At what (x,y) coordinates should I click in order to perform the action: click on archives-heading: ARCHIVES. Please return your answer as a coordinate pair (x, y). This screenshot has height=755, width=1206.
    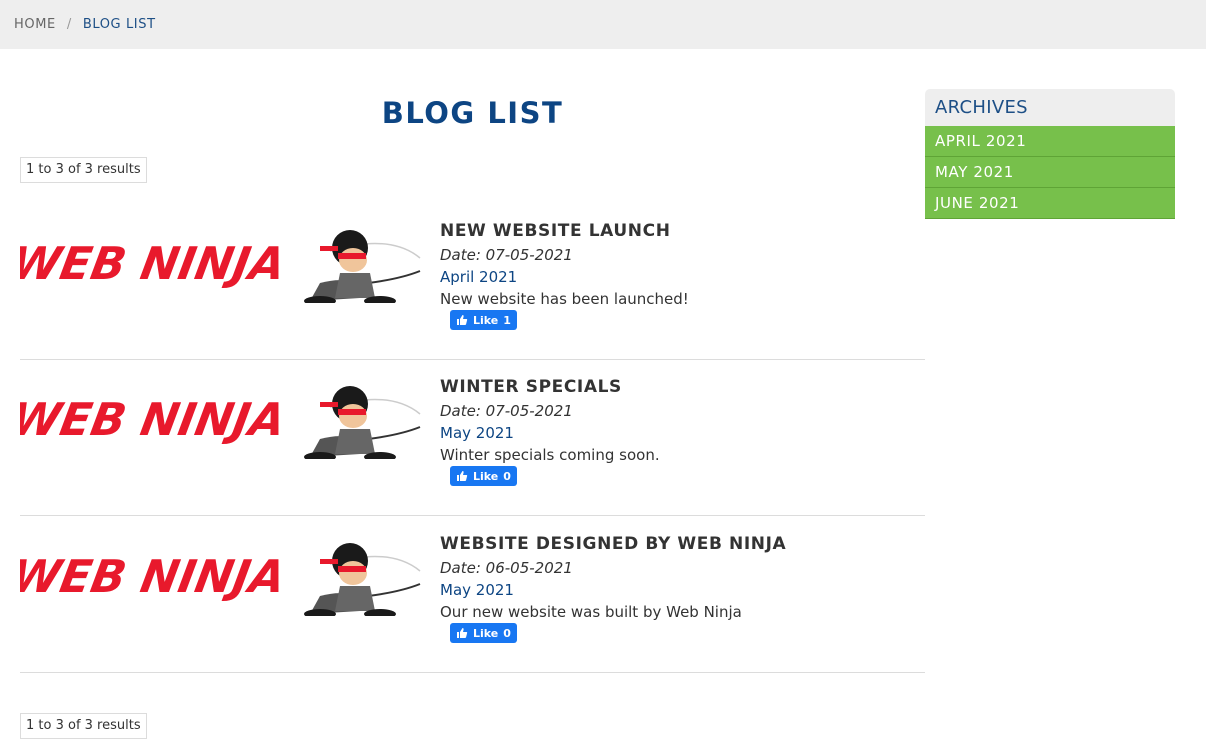
    Looking at the image, I should click on (1050, 107).